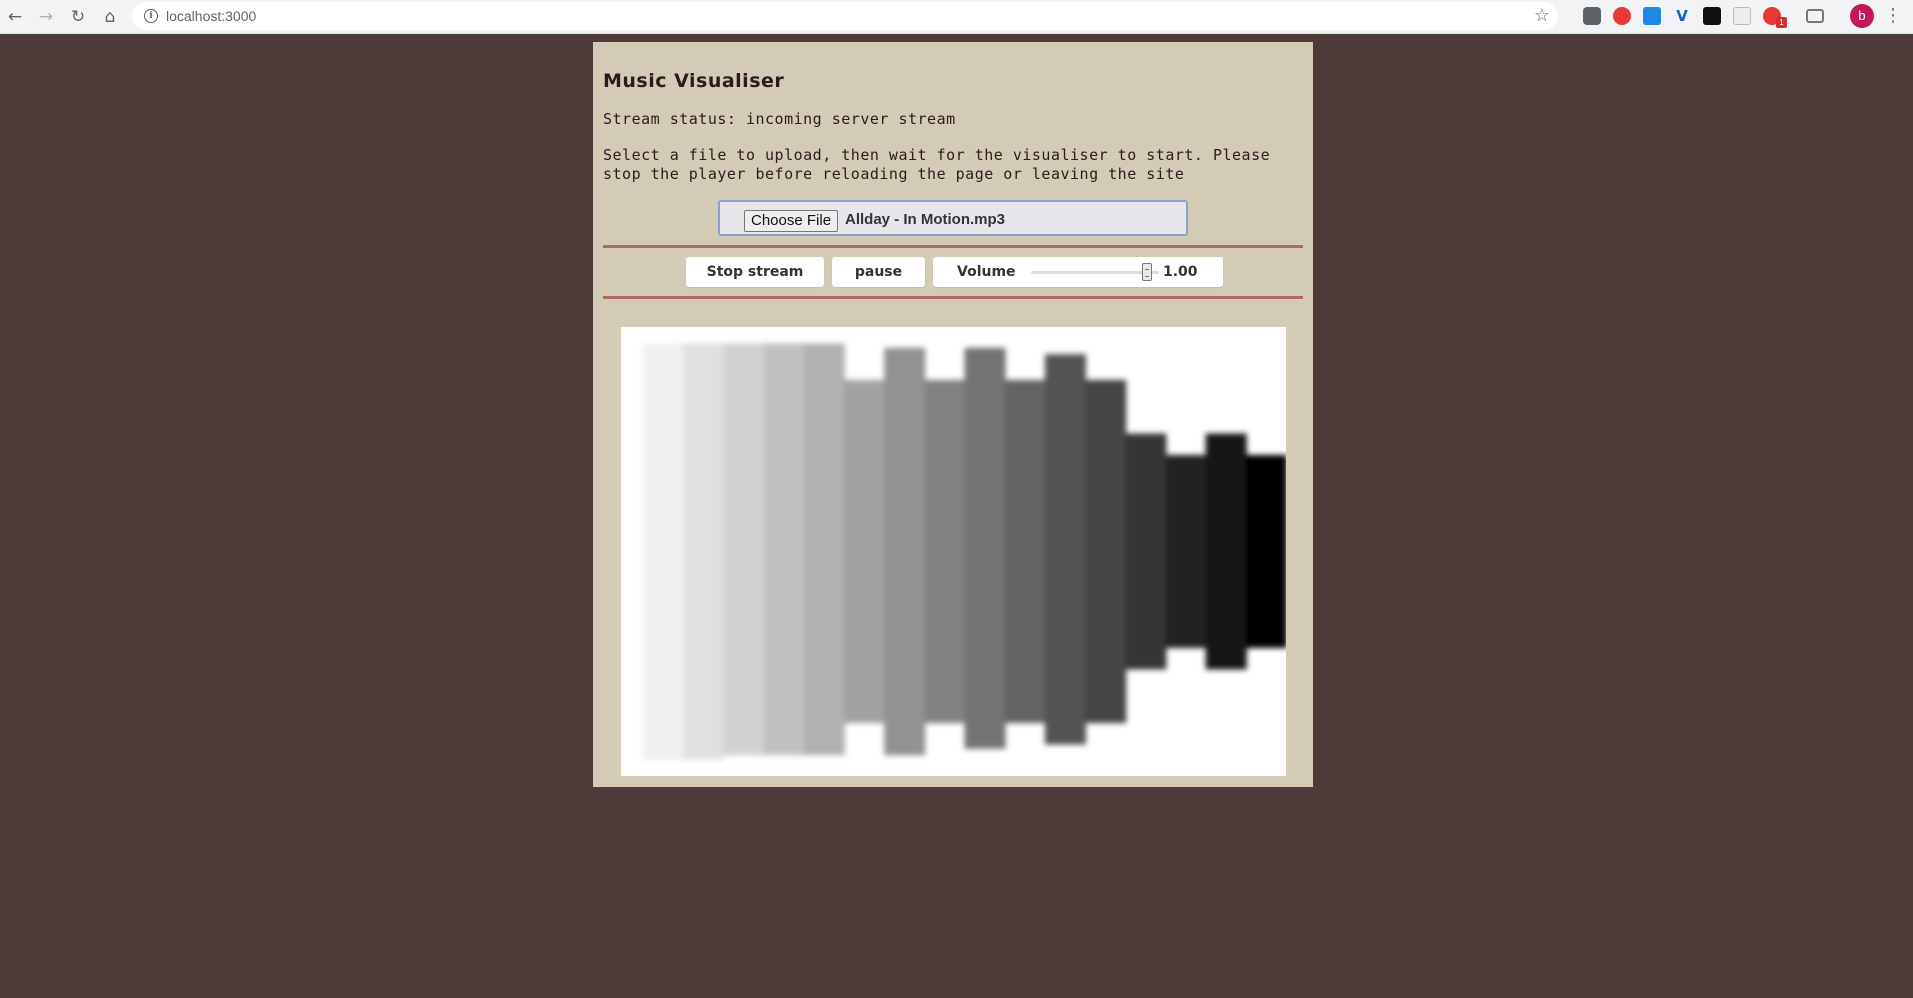  I want to click on extension-badge: 1, so click(1781, 22).